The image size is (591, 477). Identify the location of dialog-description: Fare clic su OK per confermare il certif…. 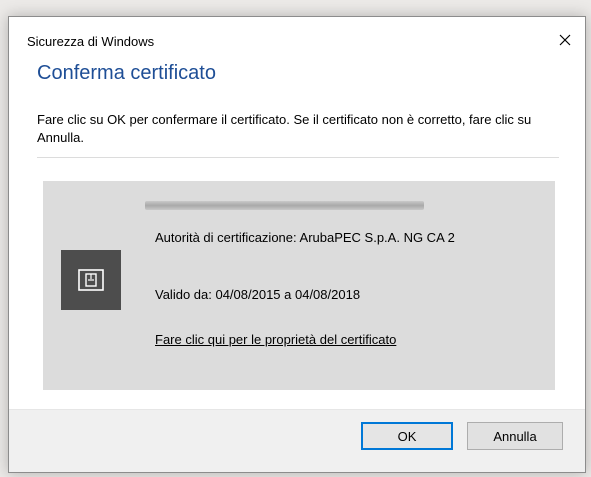
(284, 128).